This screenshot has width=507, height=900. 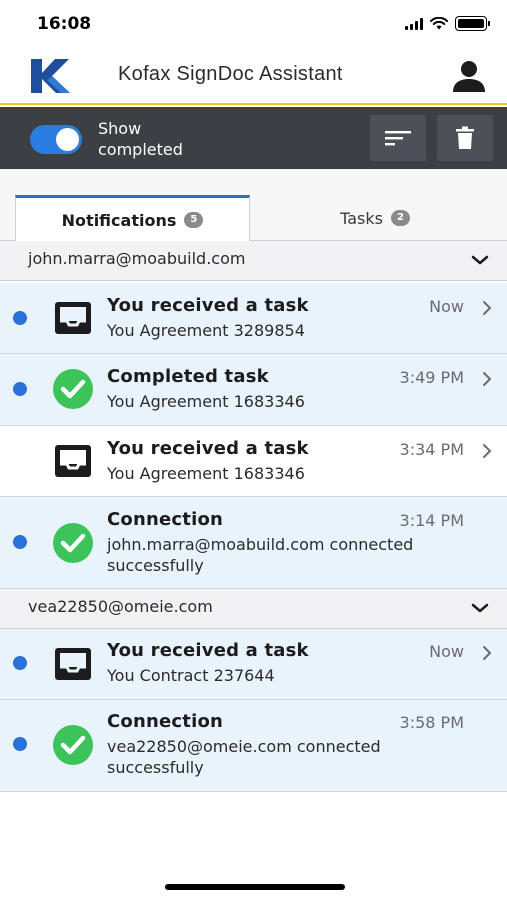 I want to click on notification-subtitle: You Contract 237644, so click(x=191, y=675).